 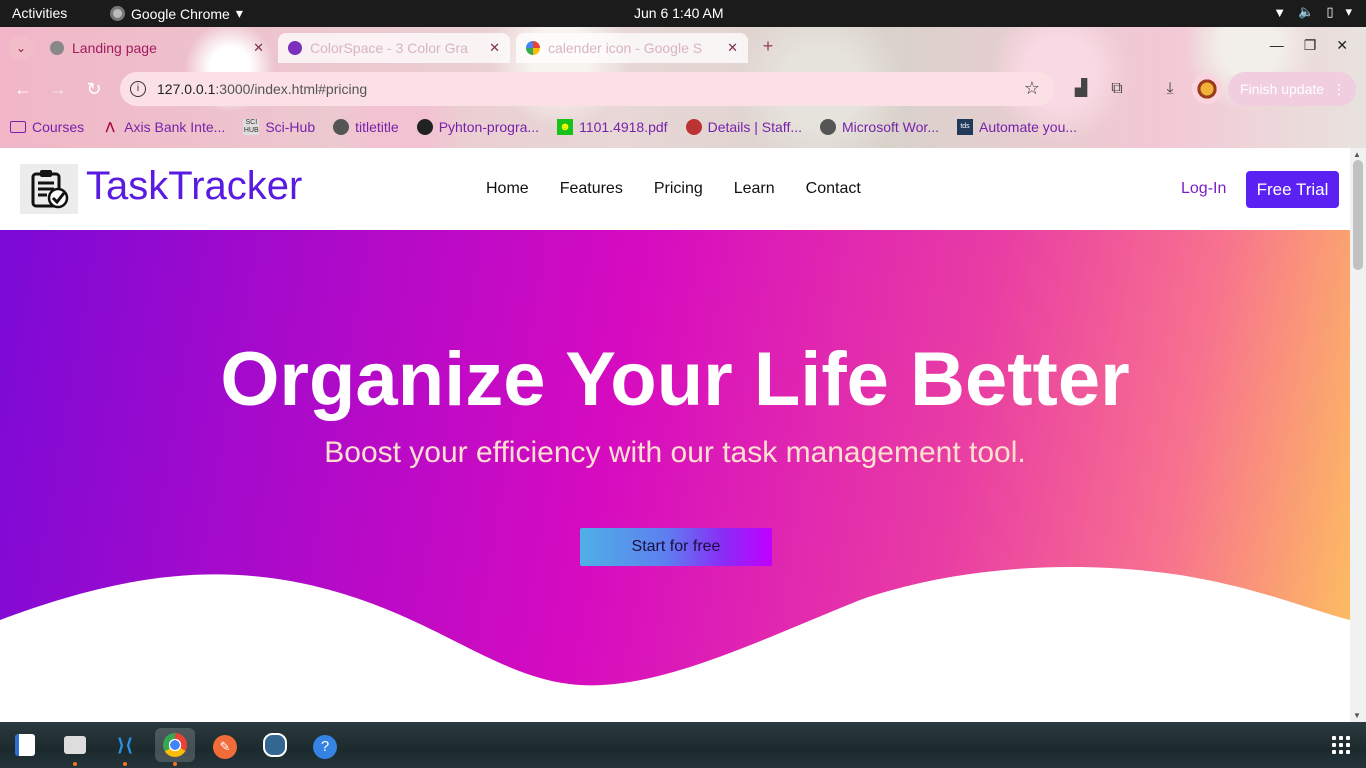 What do you see at coordinates (678, 189) in the screenshot?
I see `nav-pricing: Pricing` at bounding box center [678, 189].